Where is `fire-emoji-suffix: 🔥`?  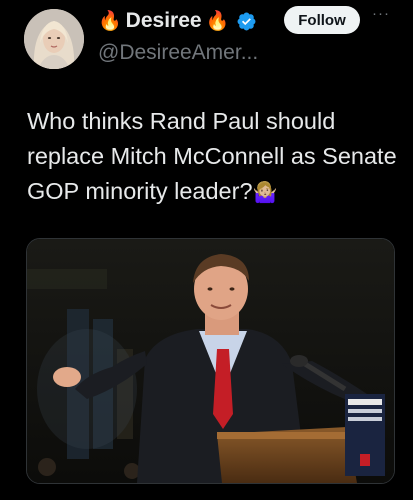
fire-emoji-suffix: 🔥 is located at coordinates (217, 21).